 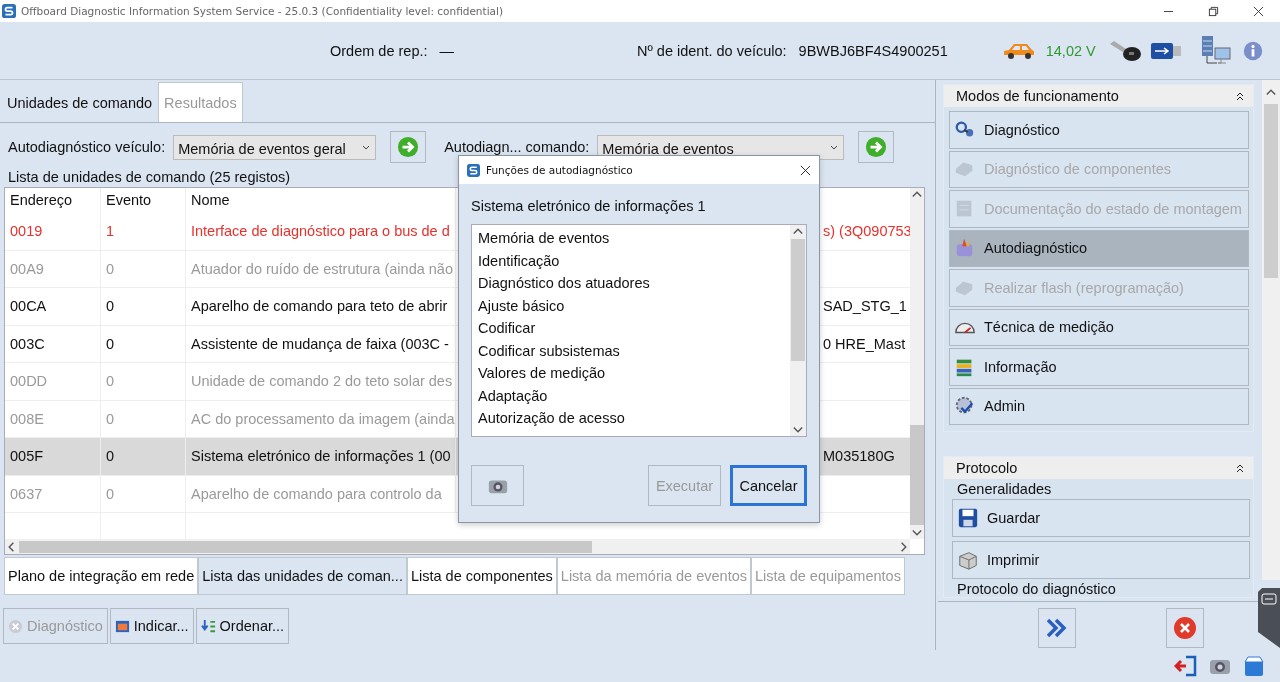 I want to click on dialog-title: Funções de autodiagnóstico, so click(x=559, y=170).